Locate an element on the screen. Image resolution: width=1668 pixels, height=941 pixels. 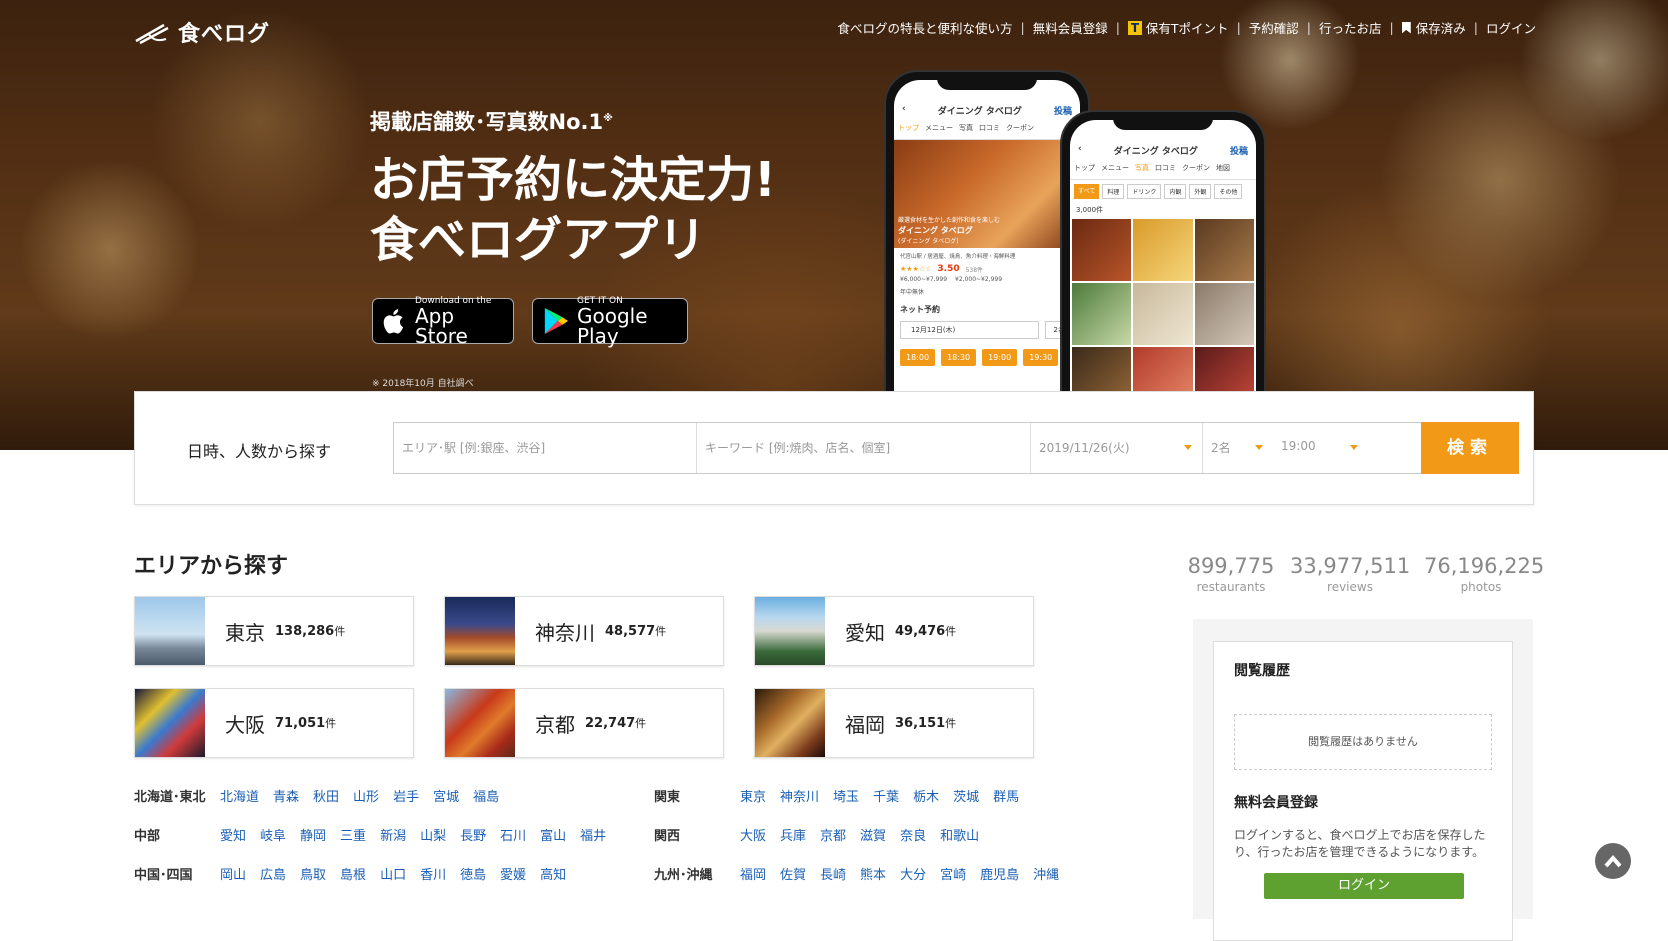
area-card-kyoto: 京都 22,747件 is located at coordinates (584, 723).